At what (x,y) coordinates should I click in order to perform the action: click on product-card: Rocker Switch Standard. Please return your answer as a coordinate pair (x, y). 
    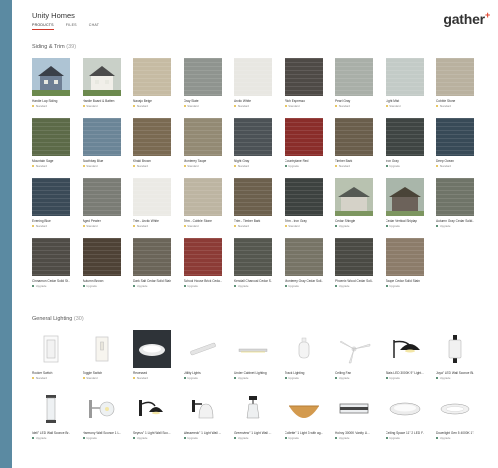
    Looking at the image, I should click on (51, 360).